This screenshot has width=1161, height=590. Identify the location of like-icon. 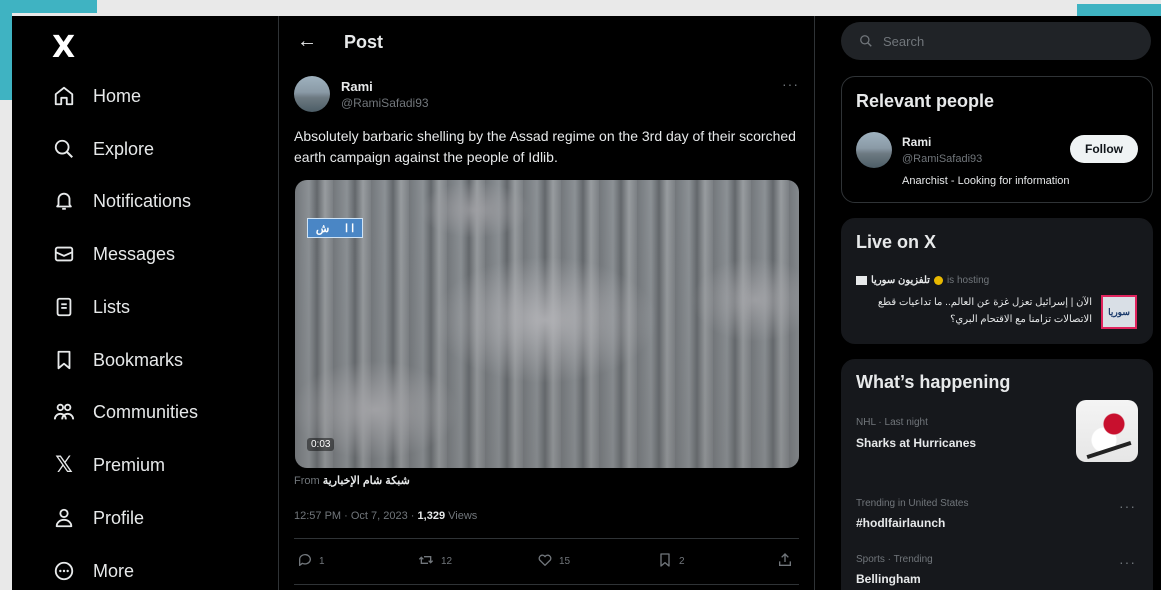
(545, 561).